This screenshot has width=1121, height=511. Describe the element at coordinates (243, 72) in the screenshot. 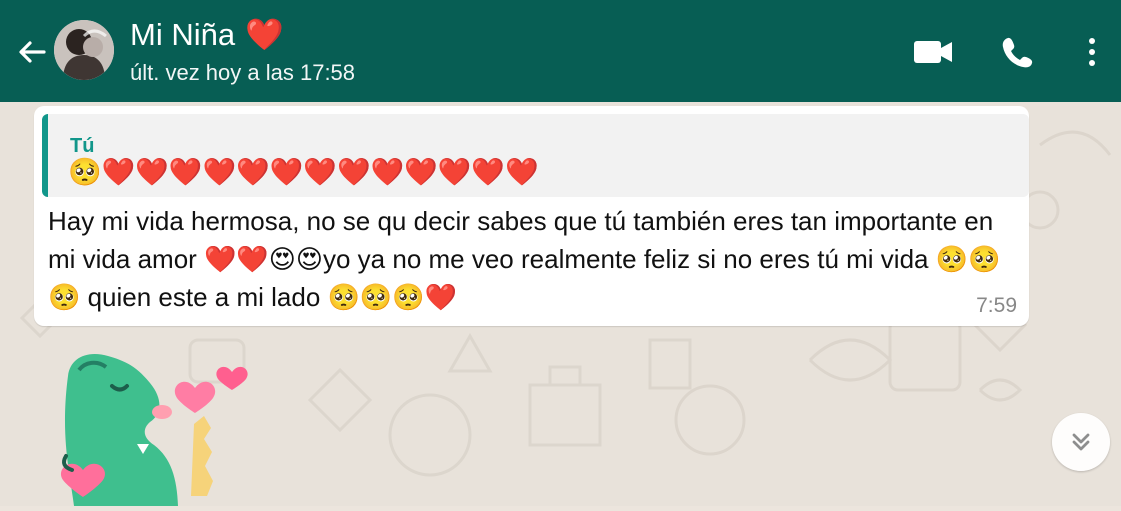

I see `last-seen-status: últ. vez hoy a las 17:58` at that location.